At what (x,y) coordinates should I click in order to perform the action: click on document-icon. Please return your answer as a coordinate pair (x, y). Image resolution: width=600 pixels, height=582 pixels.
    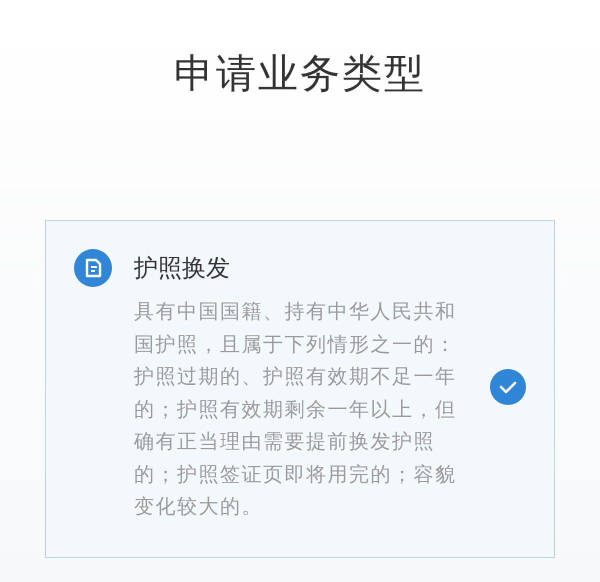
    Looking at the image, I should click on (93, 268).